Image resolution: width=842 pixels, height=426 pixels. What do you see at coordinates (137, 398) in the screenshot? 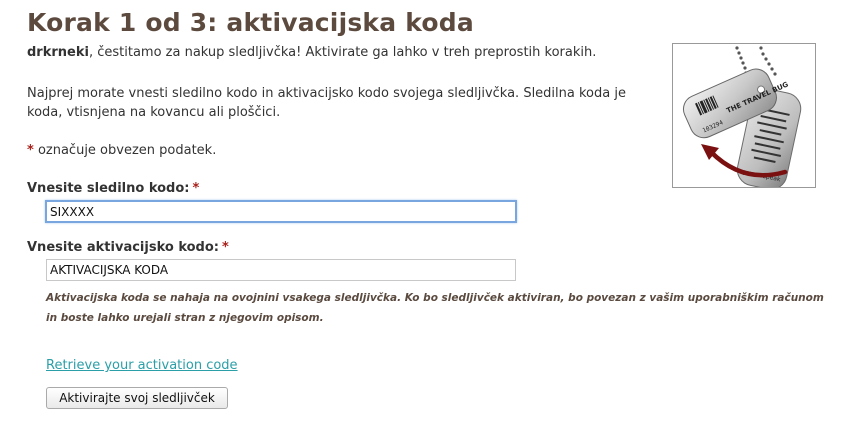
I see `activate-trackable-button: Aktivirajte svoj sledljivček` at bounding box center [137, 398].